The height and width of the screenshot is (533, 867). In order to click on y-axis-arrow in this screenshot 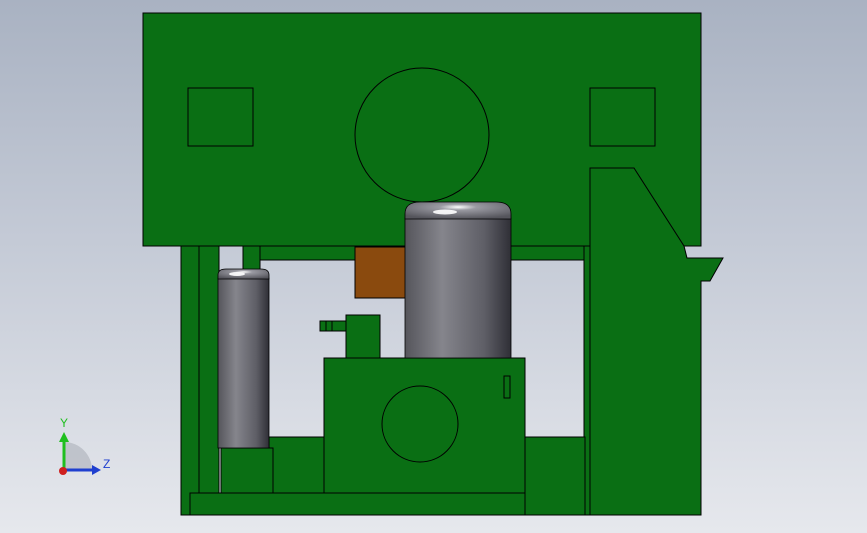, I will do `click(64, 437)`.